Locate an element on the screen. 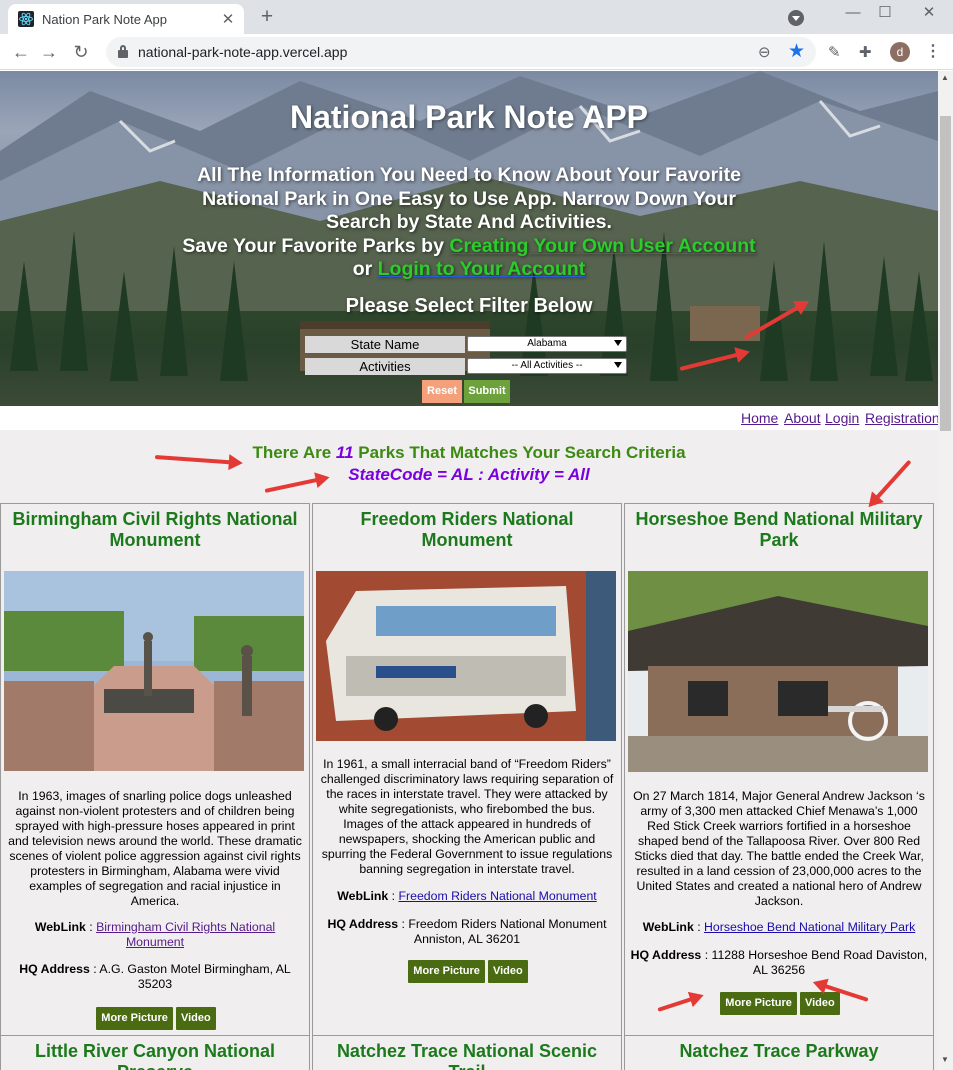 The height and width of the screenshot is (1070, 953). park-title: Freedom Riders National Monument is located at coordinates (467, 529).